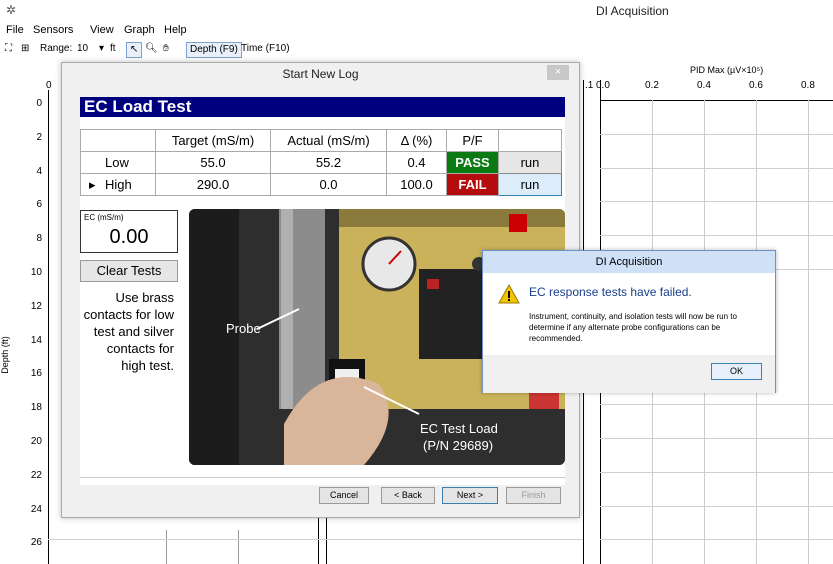 This screenshot has width=833, height=564. I want to click on menu-file: File, so click(15, 30).